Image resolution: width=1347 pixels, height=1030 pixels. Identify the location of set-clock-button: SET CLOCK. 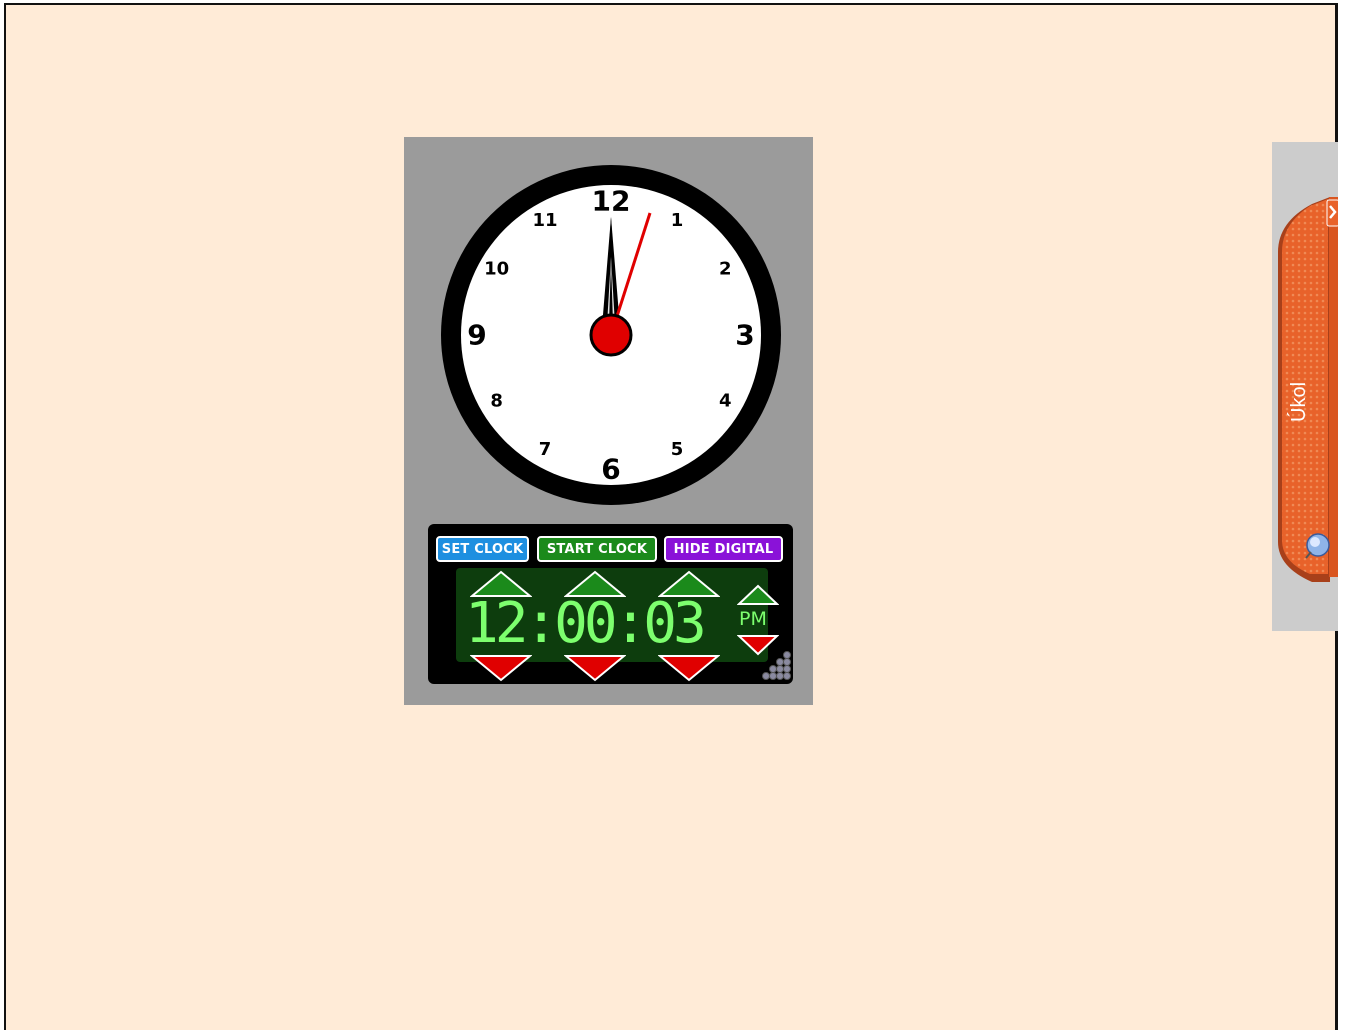
(482, 549).